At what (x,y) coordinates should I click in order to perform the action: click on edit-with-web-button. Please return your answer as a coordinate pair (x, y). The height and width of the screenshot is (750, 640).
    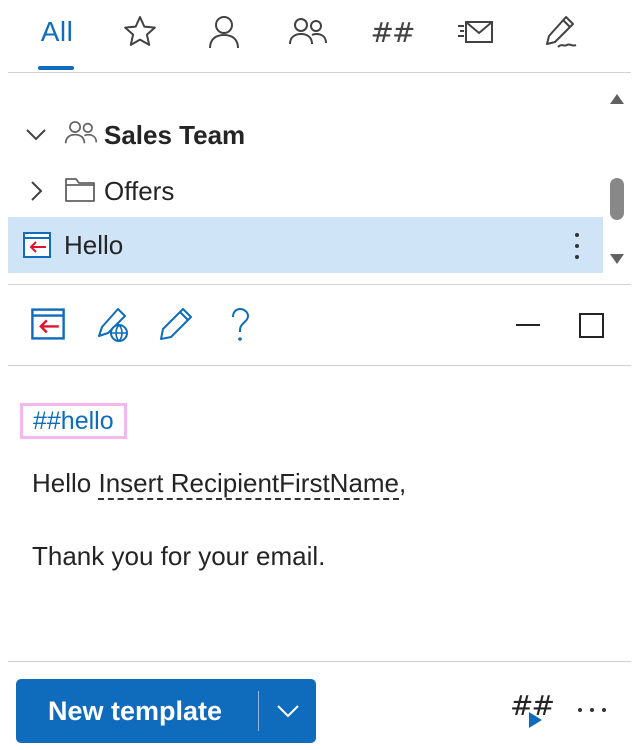
    Looking at the image, I should click on (113, 325).